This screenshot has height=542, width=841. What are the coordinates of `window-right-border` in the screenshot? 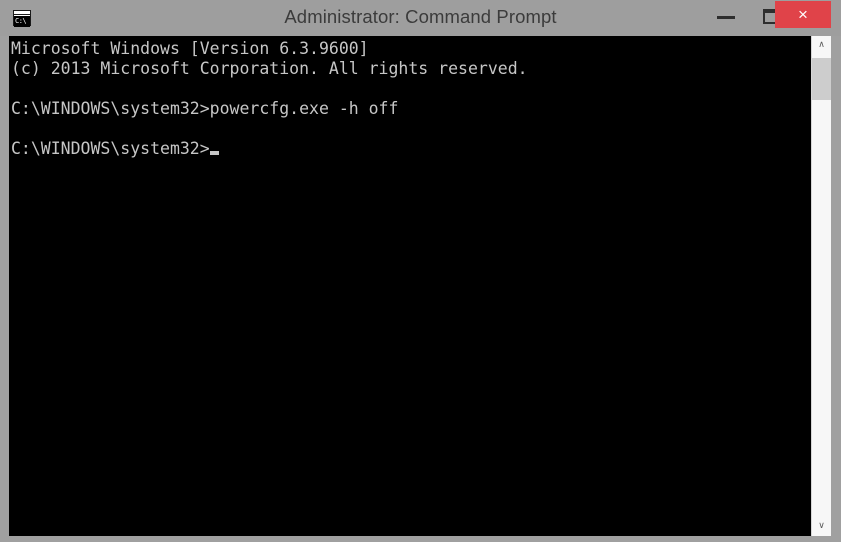 It's located at (836, 289).